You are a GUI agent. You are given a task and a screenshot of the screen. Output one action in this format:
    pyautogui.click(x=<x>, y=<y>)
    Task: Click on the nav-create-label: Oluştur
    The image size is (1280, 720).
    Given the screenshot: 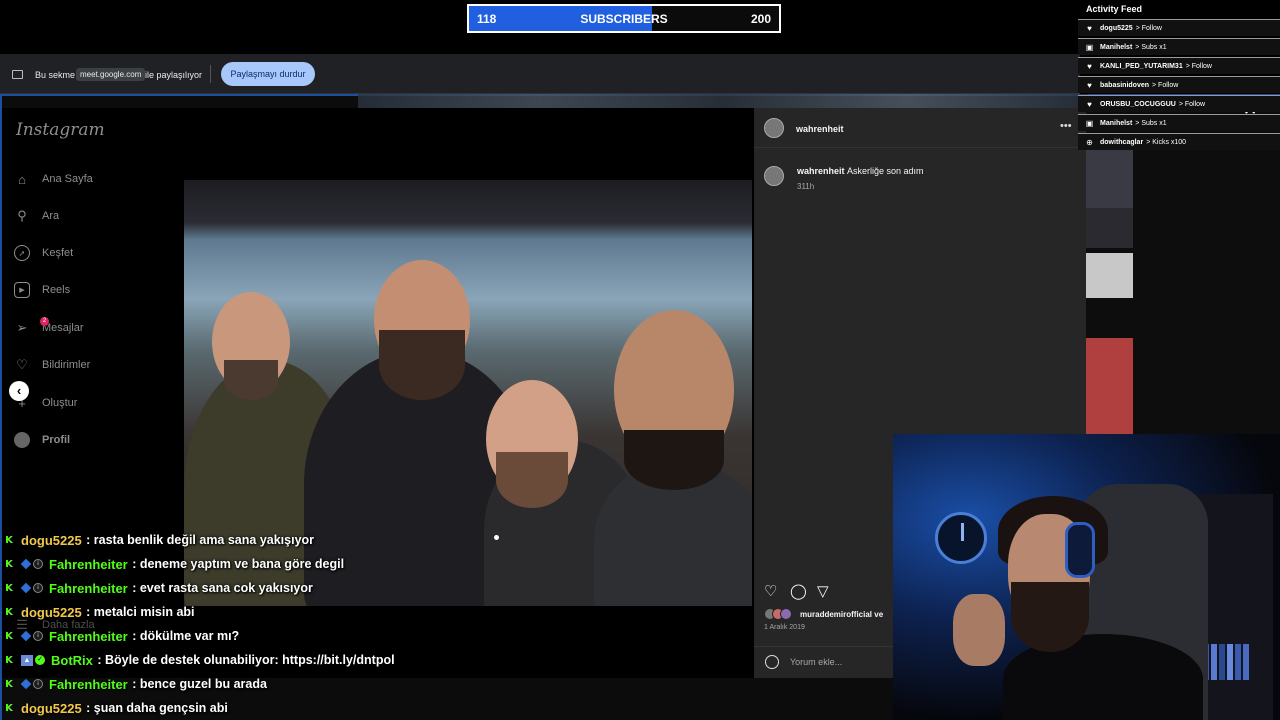 What is the action you would take?
    pyautogui.click(x=60, y=403)
    